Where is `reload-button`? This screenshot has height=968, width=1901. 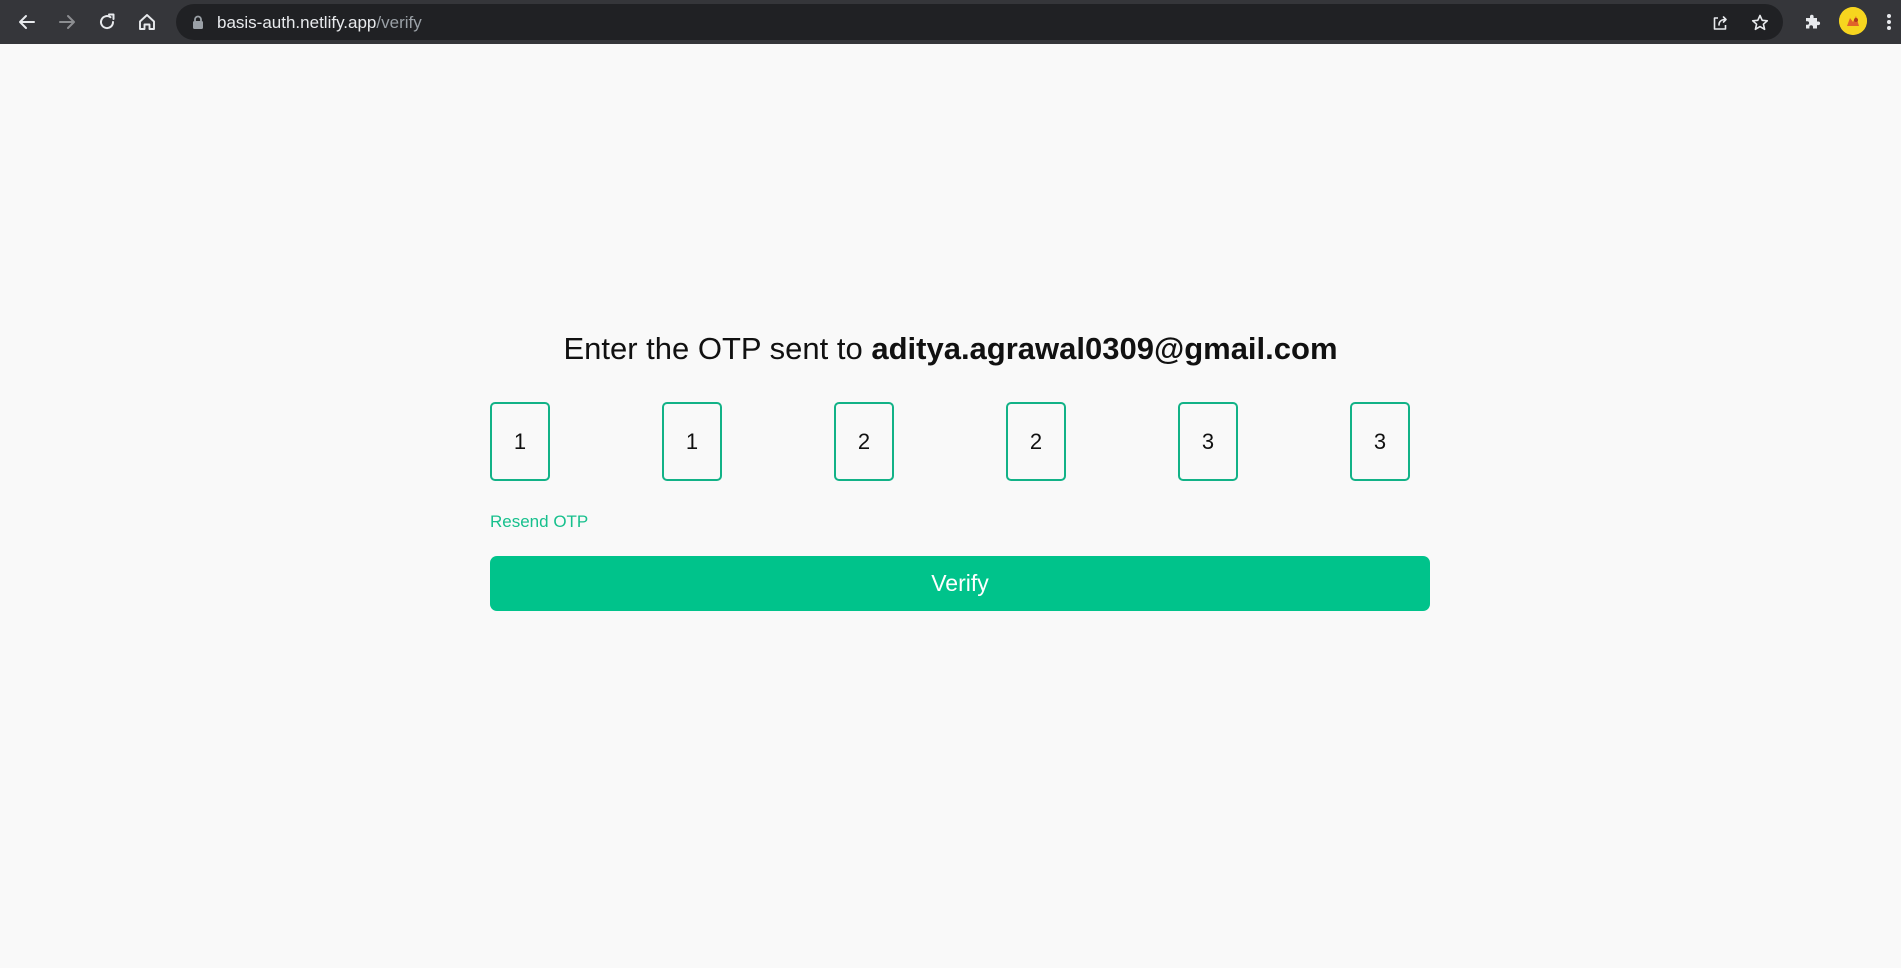 reload-button is located at coordinates (107, 22).